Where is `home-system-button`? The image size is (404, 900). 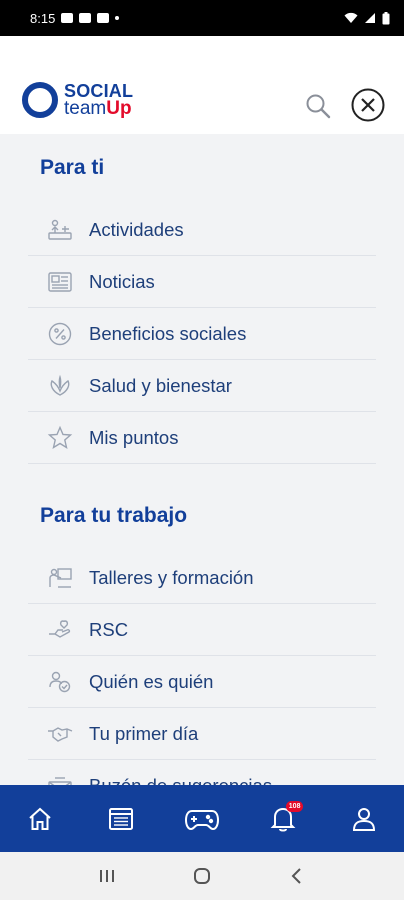
home-system-button is located at coordinates (202, 876).